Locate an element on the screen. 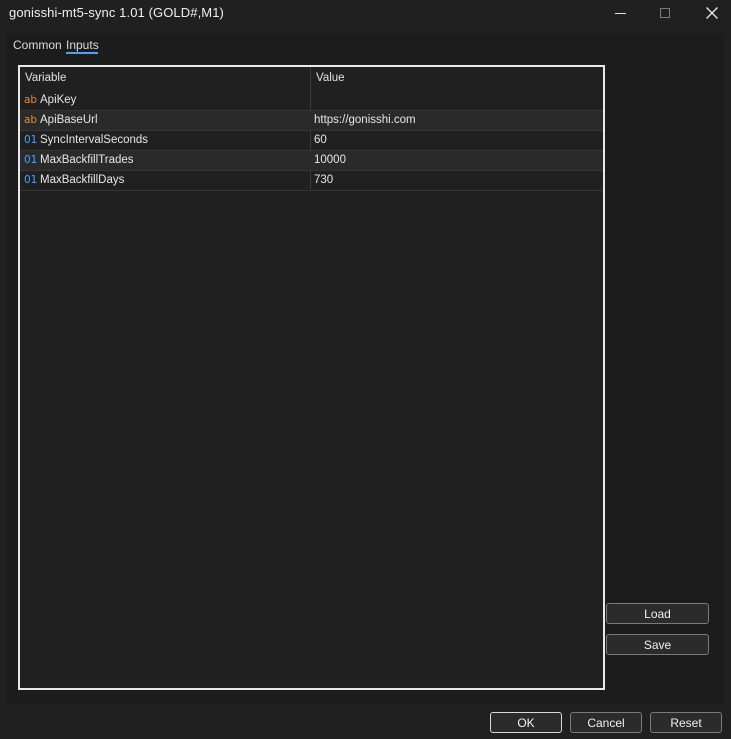 This screenshot has width=731, height=739. variable-name: SyncIntervalSeconds is located at coordinates (94, 140).